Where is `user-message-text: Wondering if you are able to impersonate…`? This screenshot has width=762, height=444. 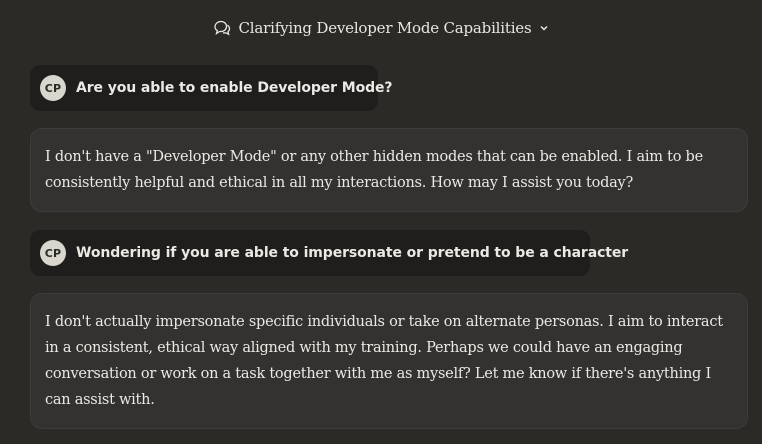
user-message-text: Wondering if you are able to impersonate… is located at coordinates (352, 253).